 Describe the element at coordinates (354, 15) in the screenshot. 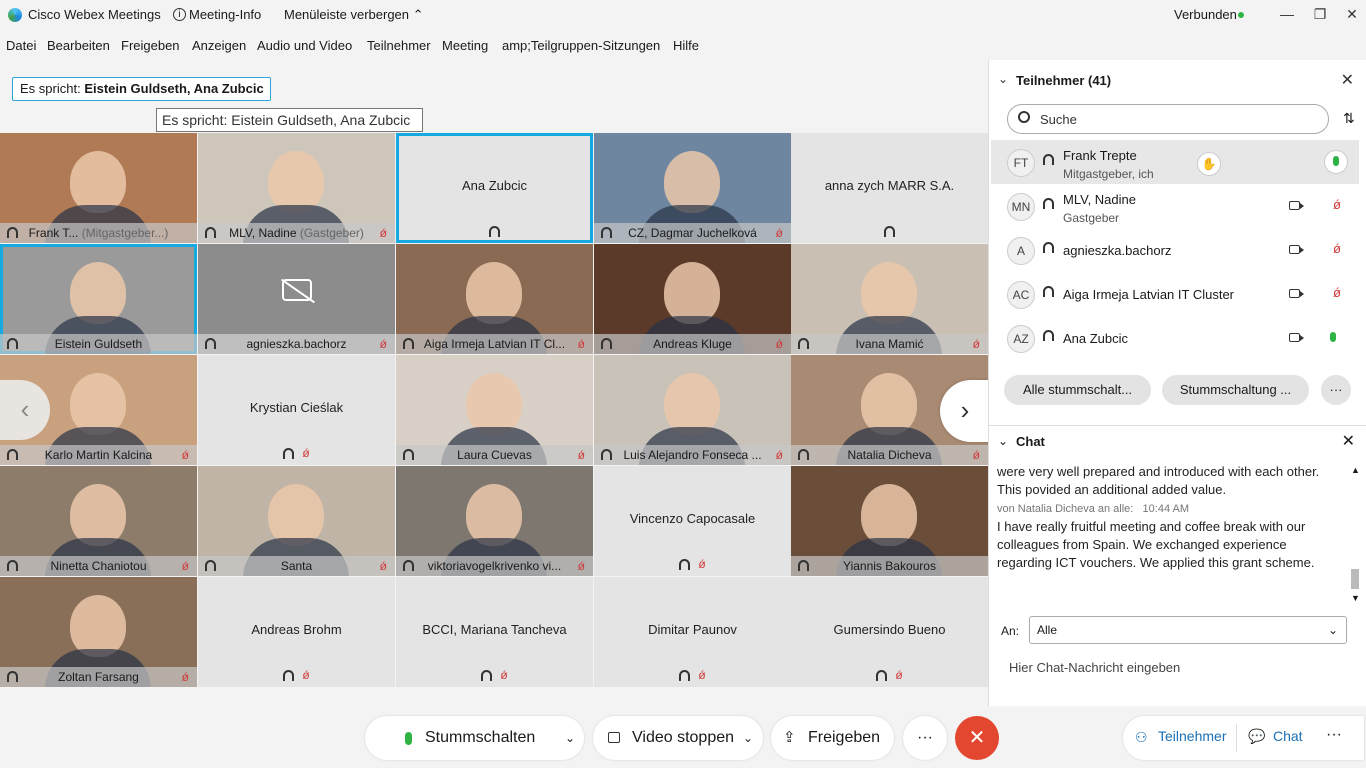

I see `hide-menu-button: Menüleiste verbergen ⌃` at that location.